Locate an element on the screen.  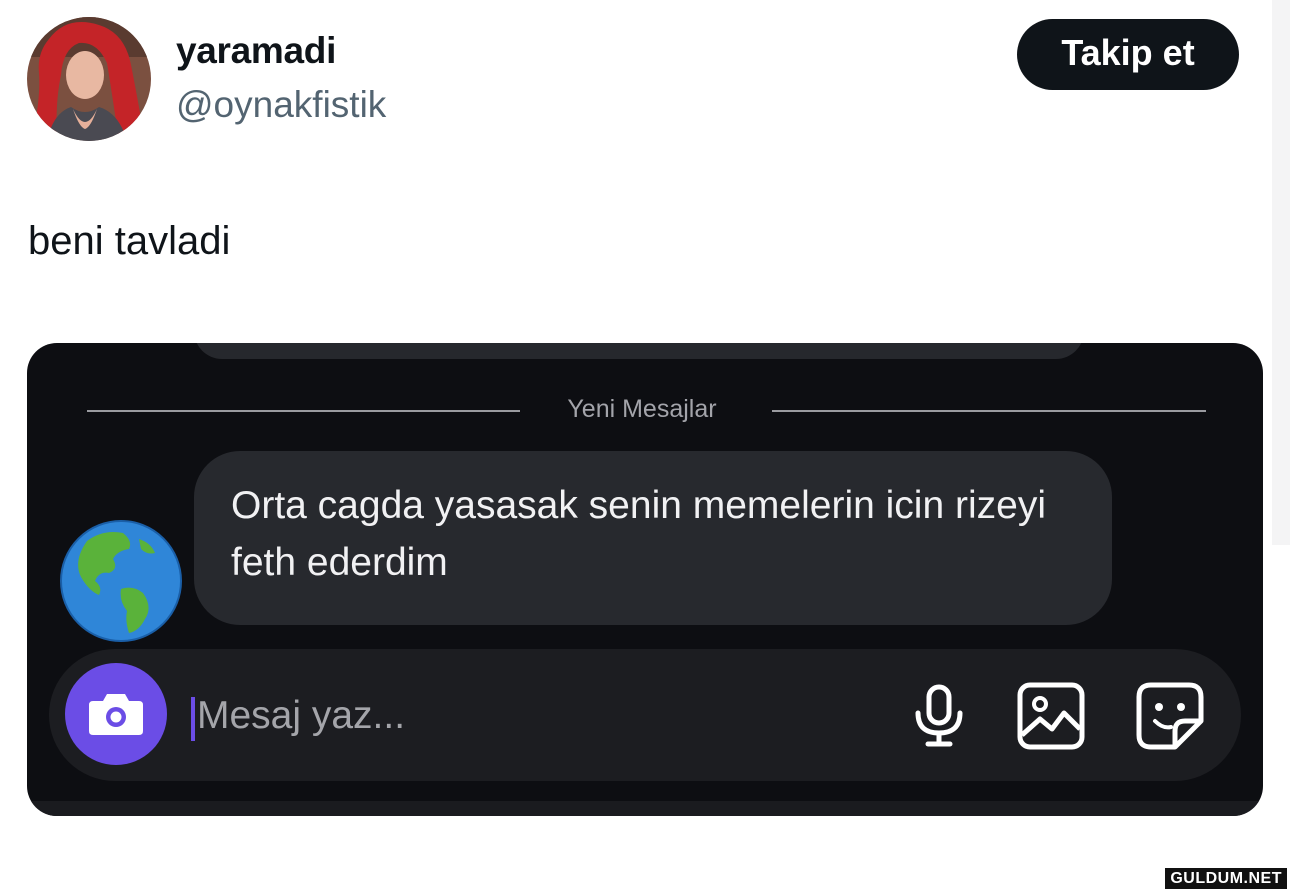
site-watermark: GULDUM.NET is located at coordinates (1226, 878).